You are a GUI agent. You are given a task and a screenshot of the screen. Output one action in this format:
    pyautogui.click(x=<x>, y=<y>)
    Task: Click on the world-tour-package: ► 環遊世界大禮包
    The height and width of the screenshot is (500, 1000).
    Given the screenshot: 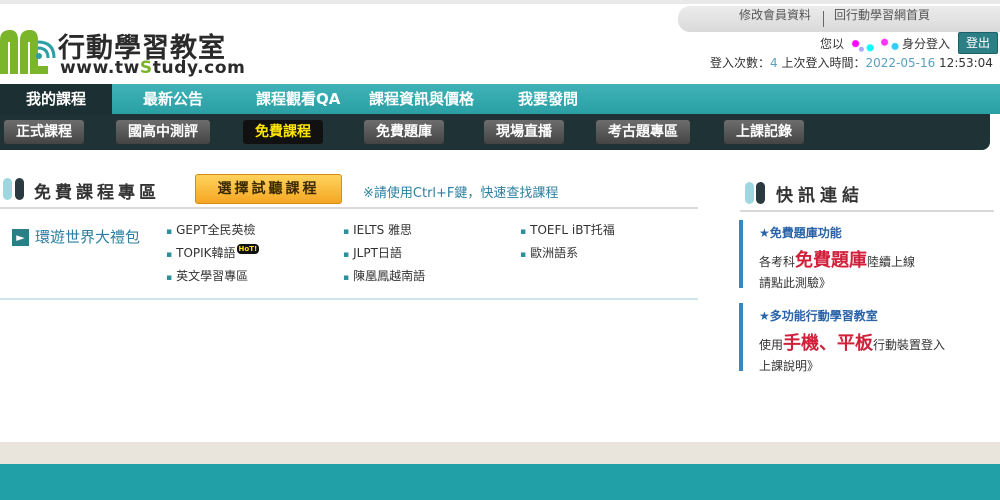 What is the action you would take?
    pyautogui.click(x=76, y=236)
    